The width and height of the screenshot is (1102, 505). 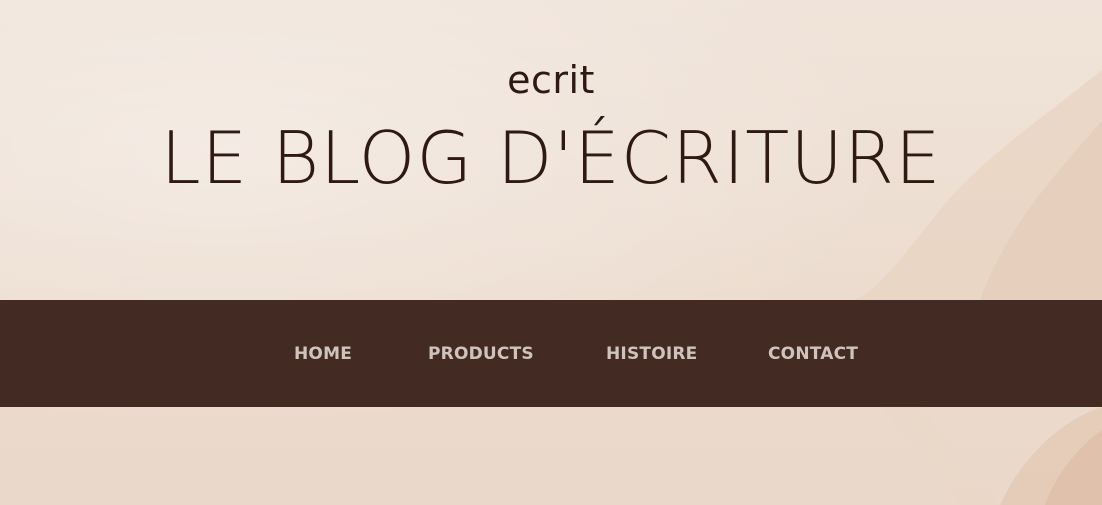 I want to click on nav-item-contact: CONTACT, so click(x=813, y=354).